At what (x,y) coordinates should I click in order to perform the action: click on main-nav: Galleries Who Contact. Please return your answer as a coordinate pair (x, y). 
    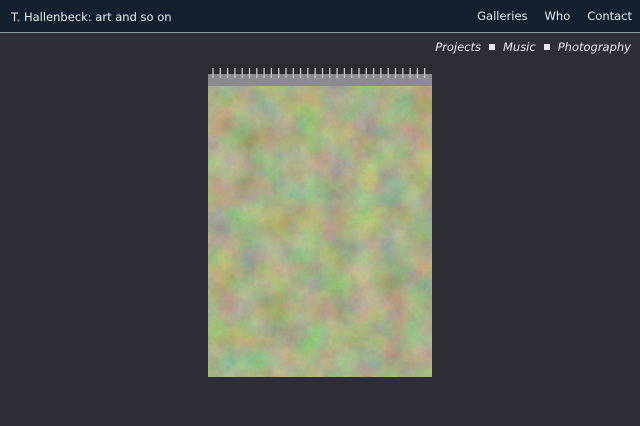
    Looking at the image, I should click on (554, 16).